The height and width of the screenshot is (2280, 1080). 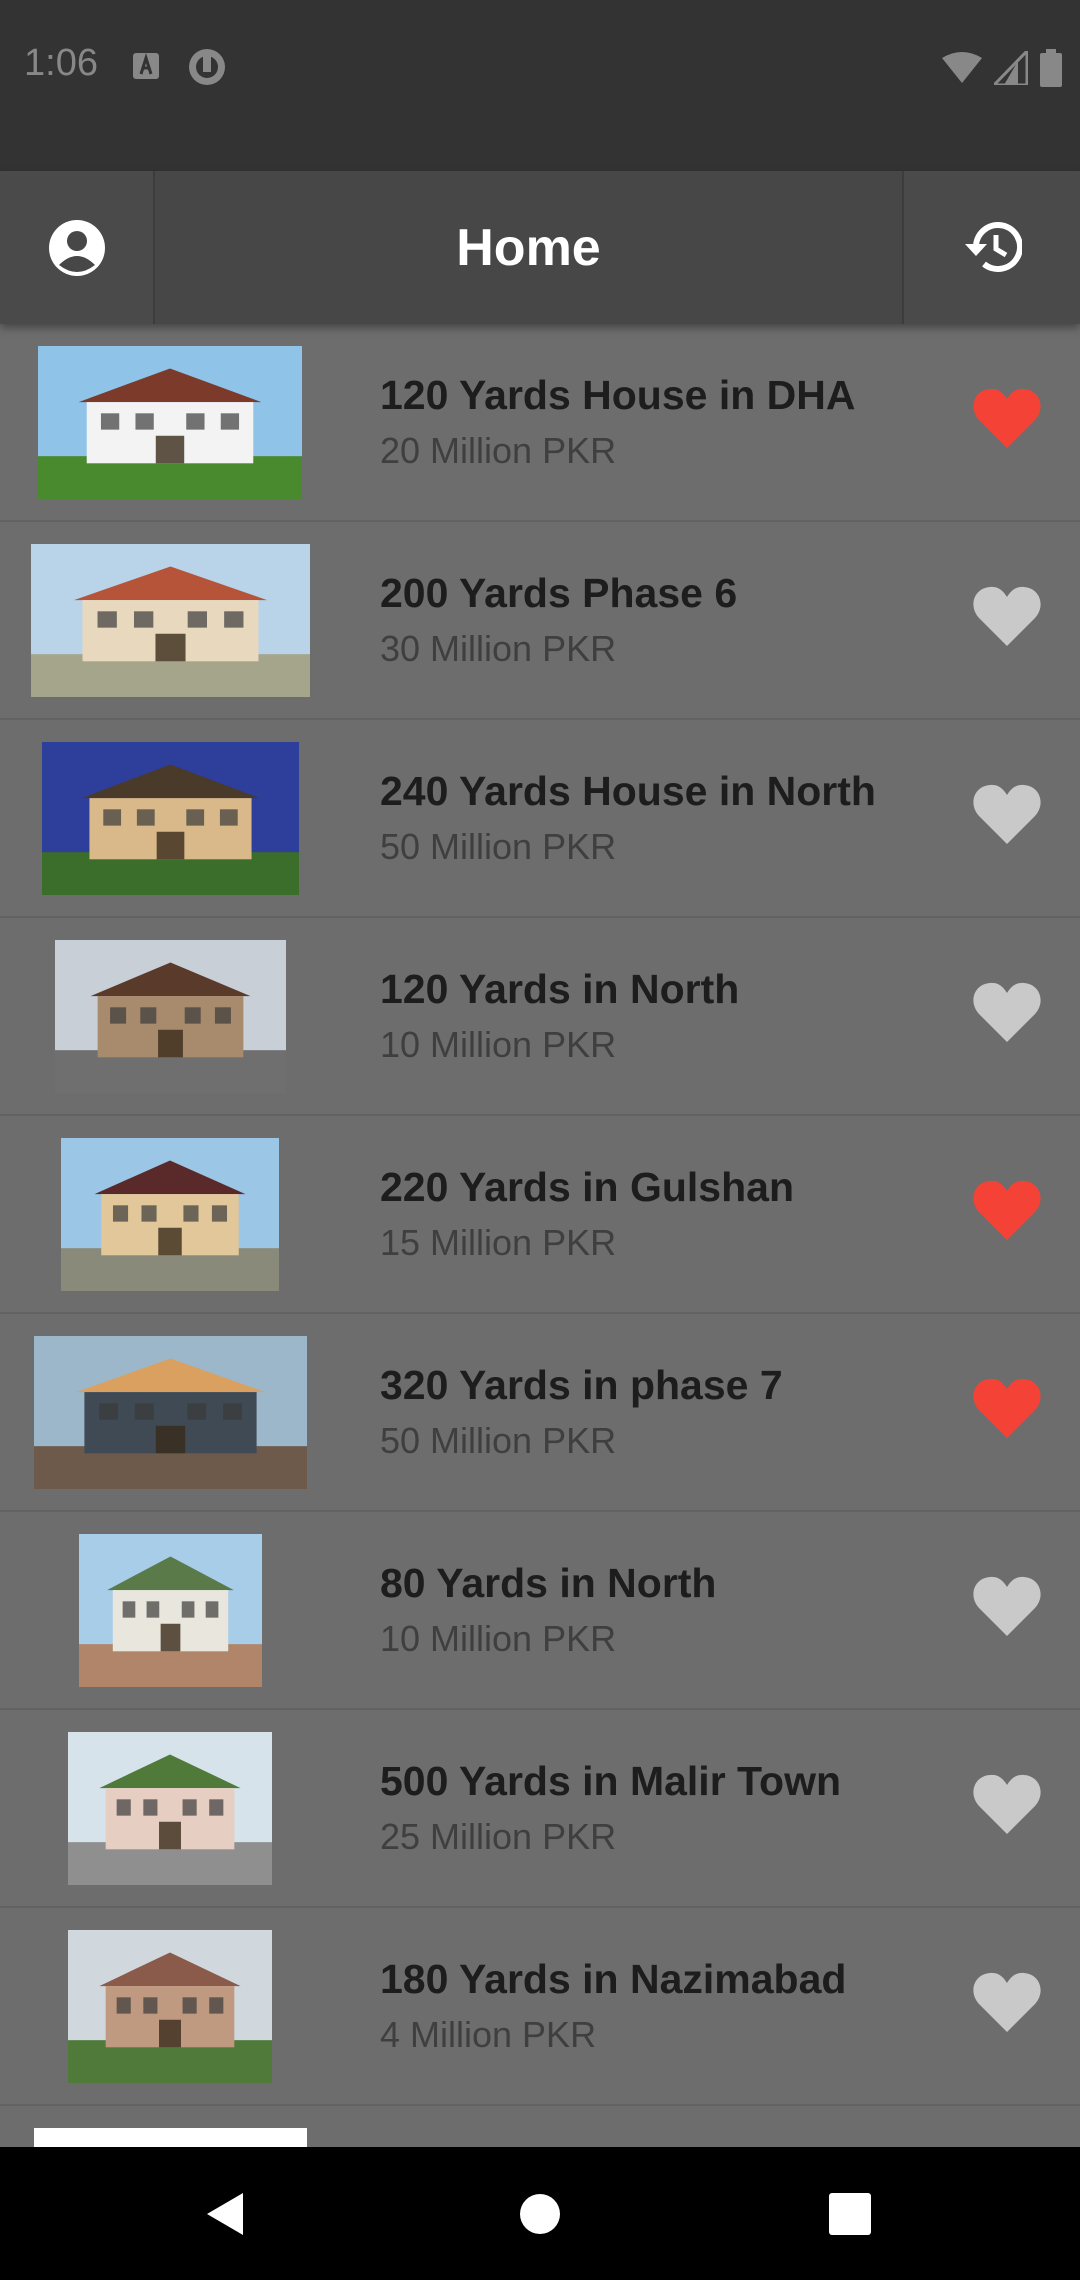 I want to click on battery-icon, so click(x=1051, y=68).